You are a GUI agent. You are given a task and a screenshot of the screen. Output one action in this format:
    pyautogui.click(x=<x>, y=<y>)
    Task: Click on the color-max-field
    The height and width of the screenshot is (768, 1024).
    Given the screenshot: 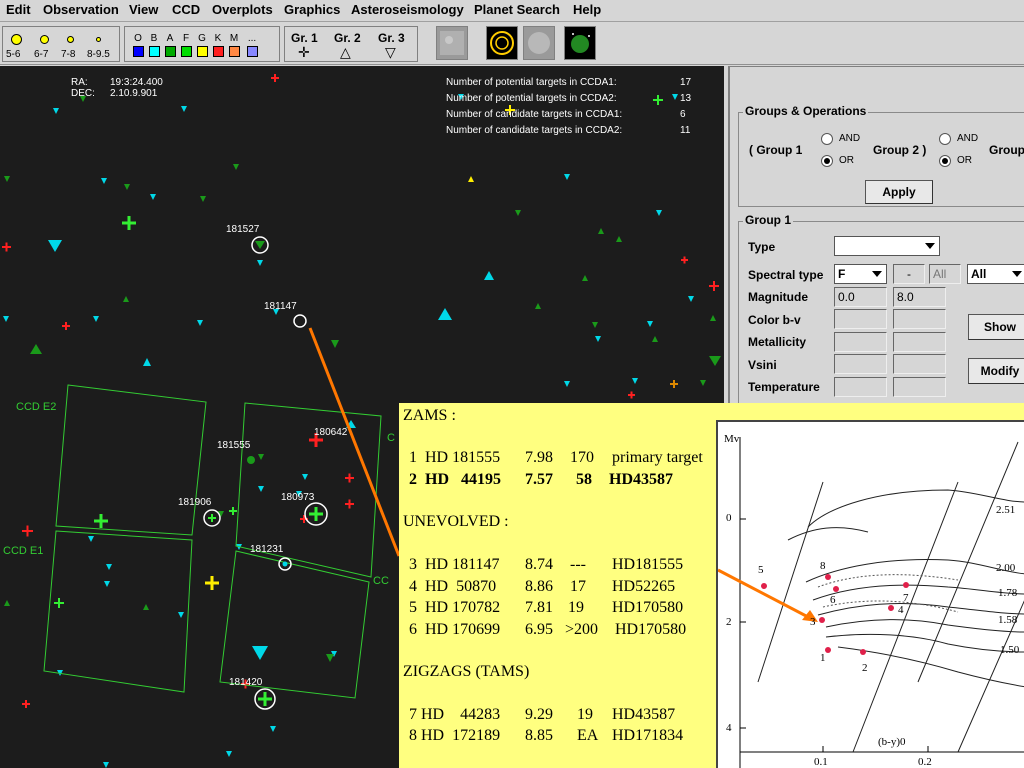 What is the action you would take?
    pyautogui.click(x=919, y=319)
    